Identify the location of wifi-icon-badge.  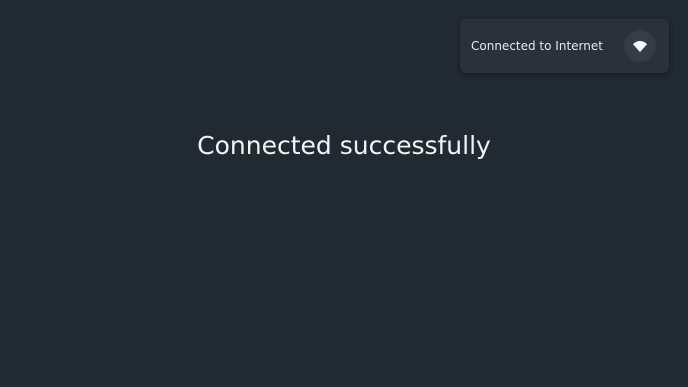
(640, 46).